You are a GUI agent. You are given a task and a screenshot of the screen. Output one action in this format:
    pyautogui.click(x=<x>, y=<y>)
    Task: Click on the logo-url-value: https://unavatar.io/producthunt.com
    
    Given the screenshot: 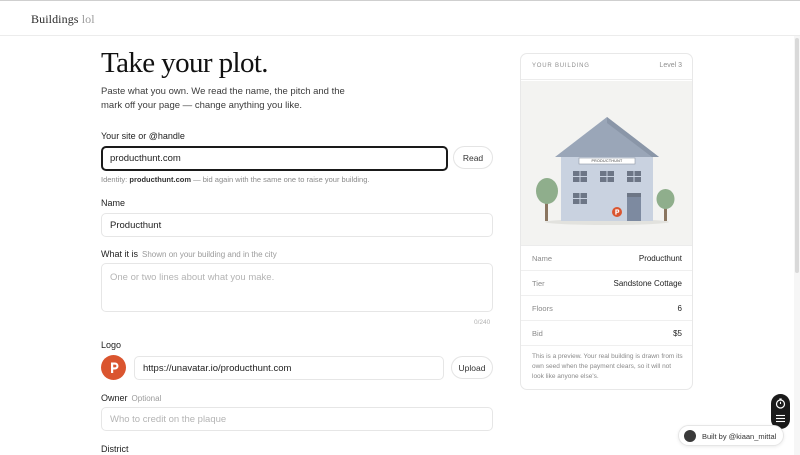 What is the action you would take?
    pyautogui.click(x=217, y=368)
    